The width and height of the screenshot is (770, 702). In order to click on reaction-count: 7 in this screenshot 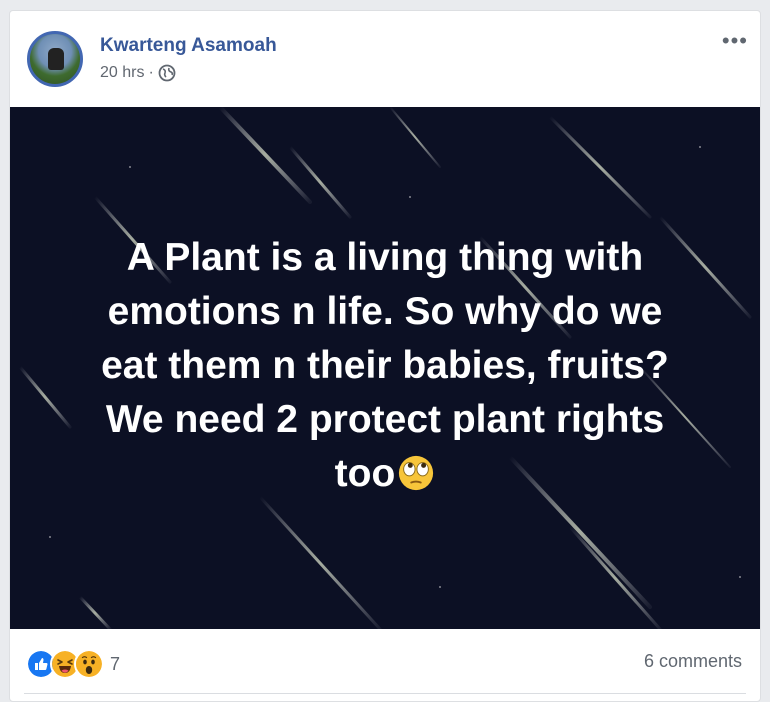, I will do `click(115, 664)`.